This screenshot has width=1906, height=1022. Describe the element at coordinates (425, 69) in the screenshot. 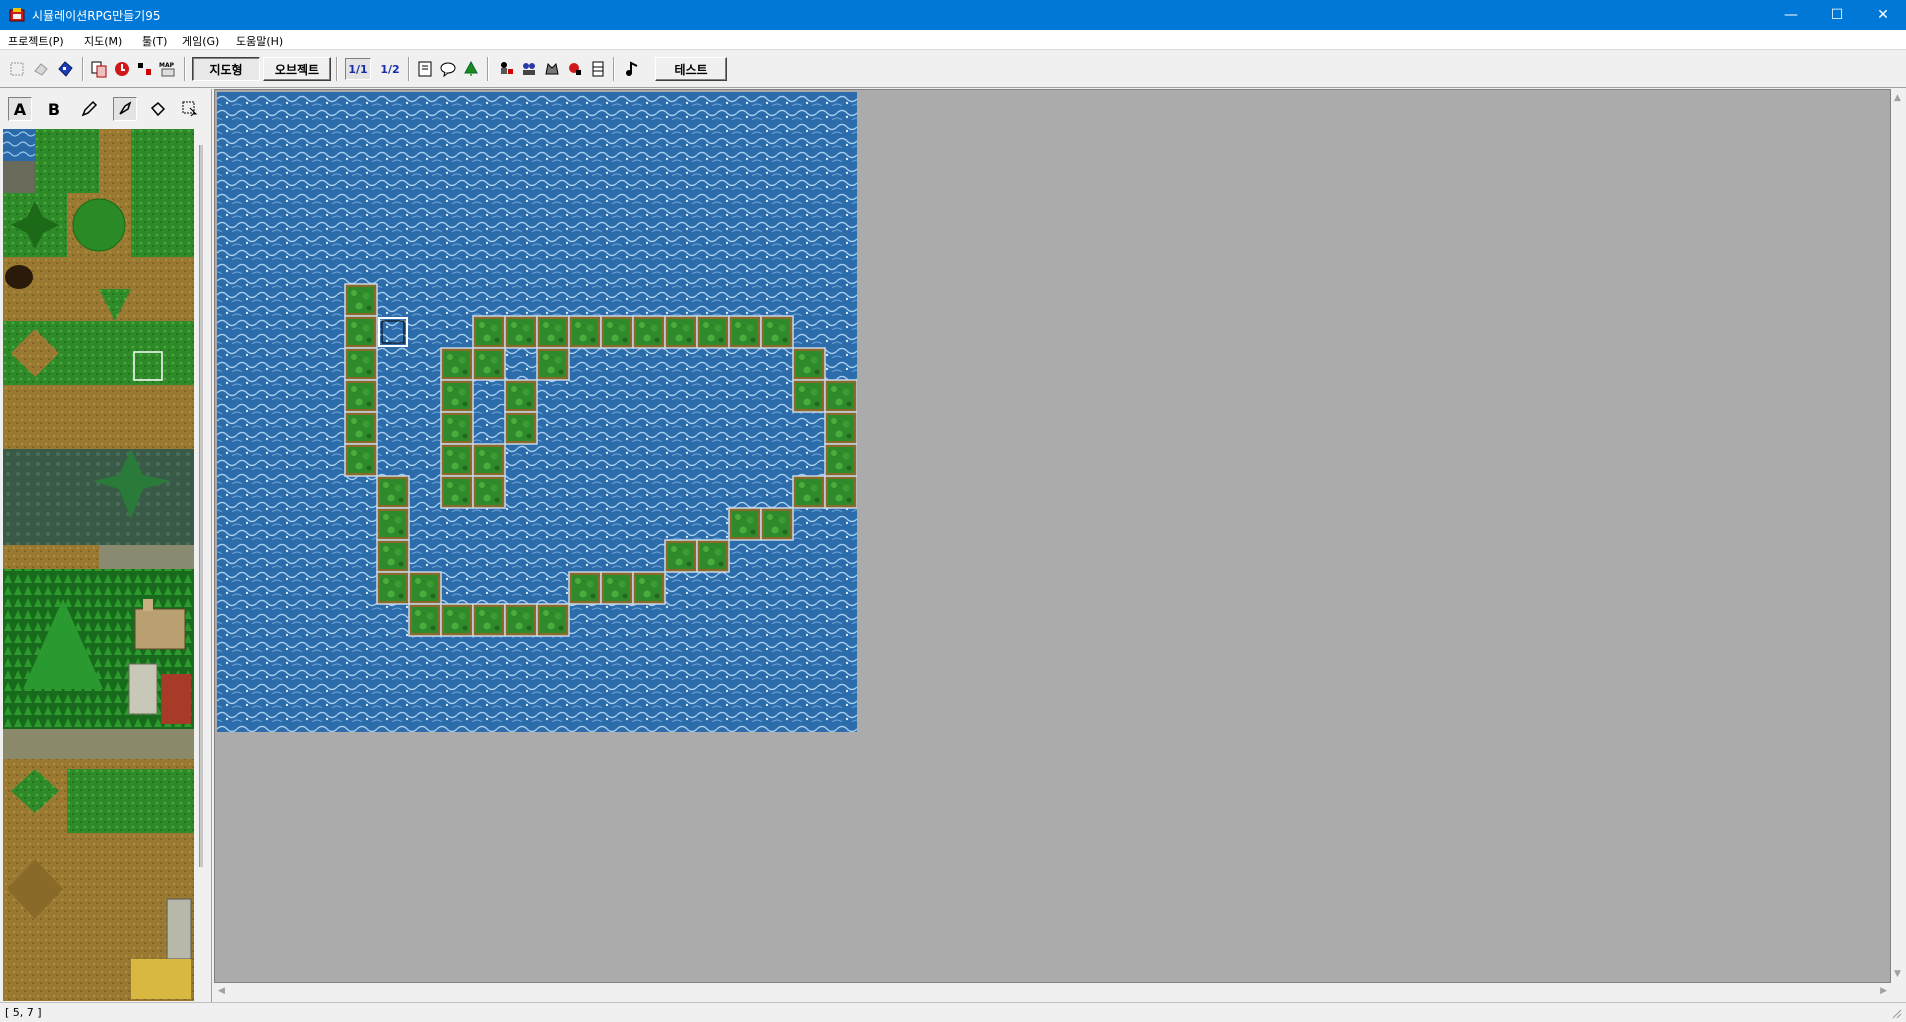

I see `book-icon` at that location.